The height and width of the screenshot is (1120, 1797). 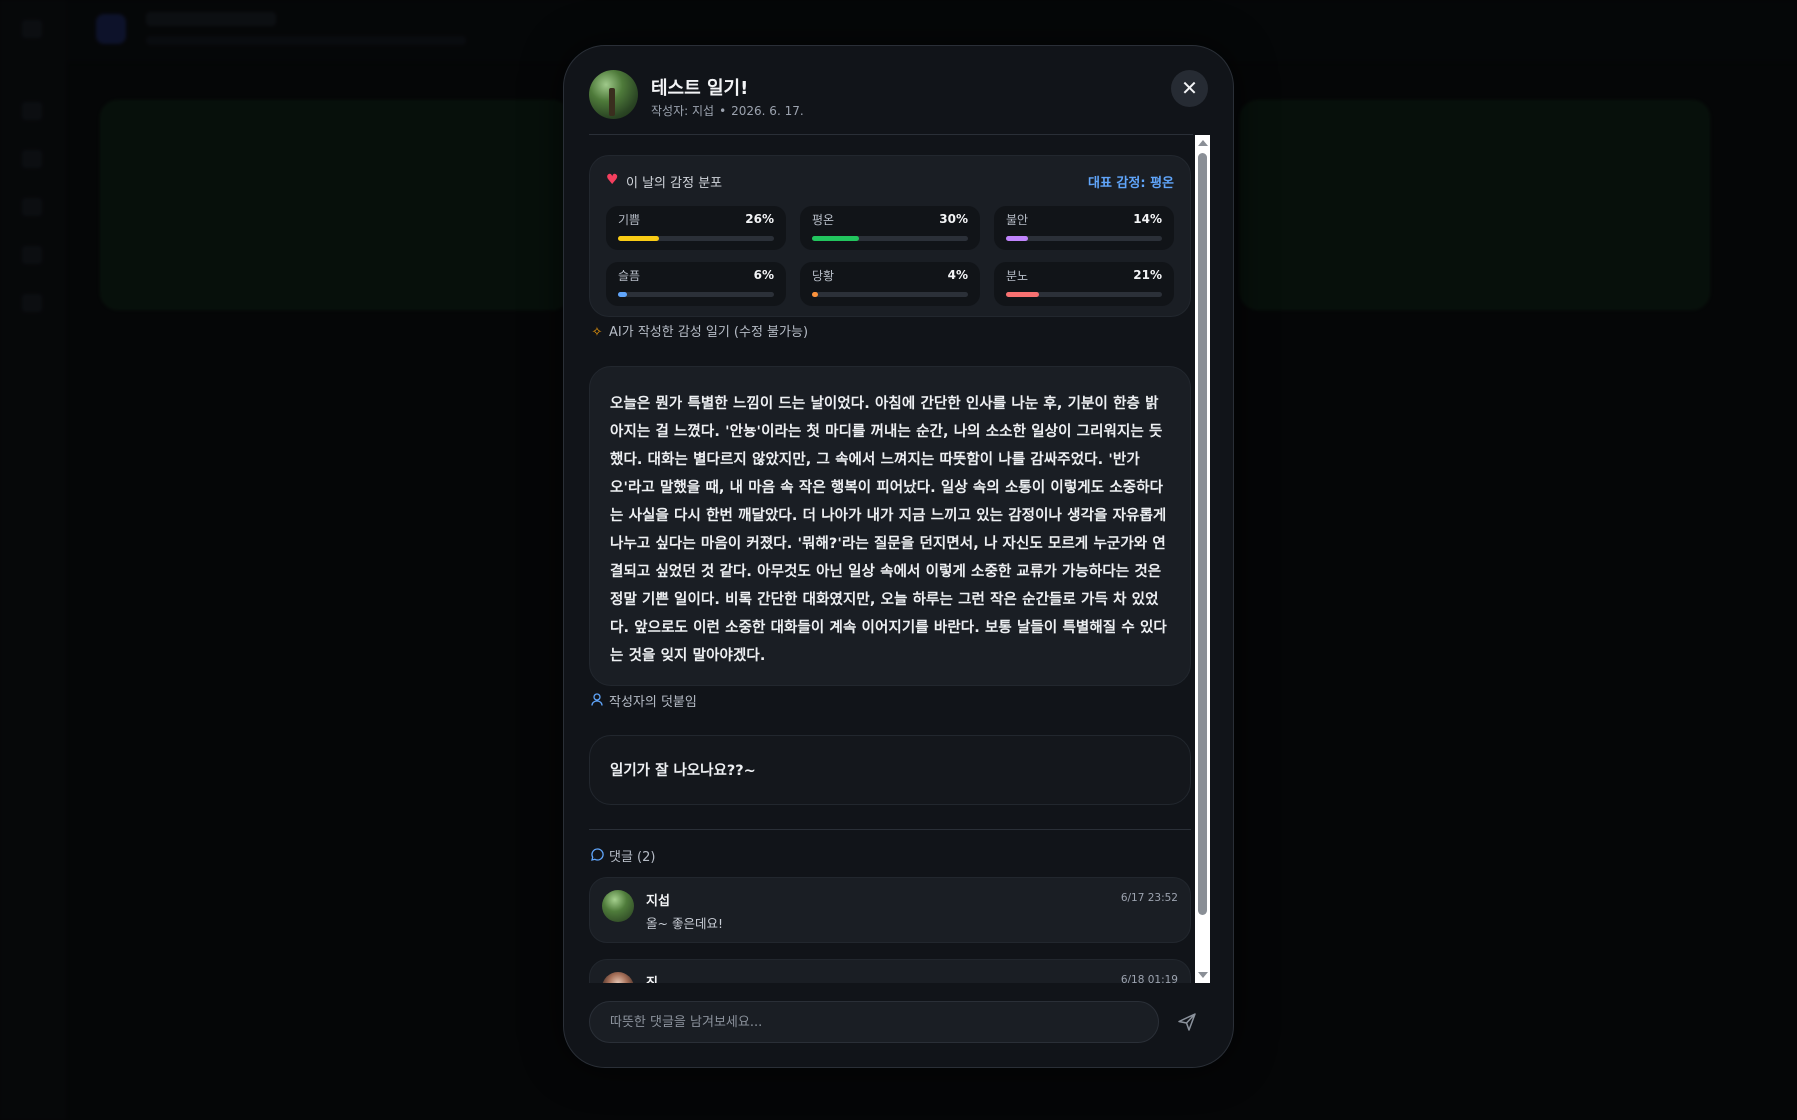 I want to click on scroll-down-arrow-icon, so click(x=1203, y=975).